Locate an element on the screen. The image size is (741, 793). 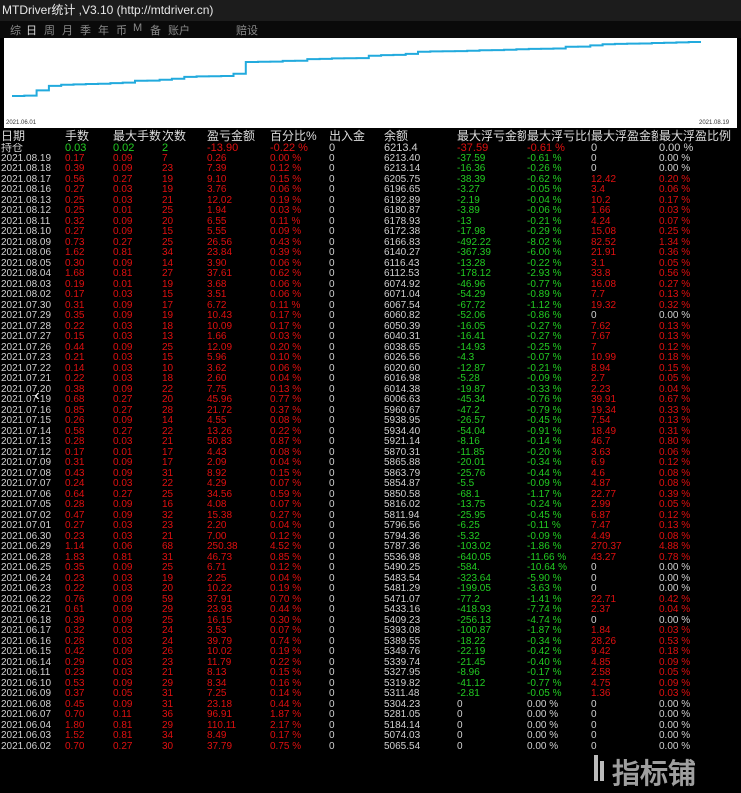
column-header: 最大浮盈金额 is located at coordinates (624, 136).